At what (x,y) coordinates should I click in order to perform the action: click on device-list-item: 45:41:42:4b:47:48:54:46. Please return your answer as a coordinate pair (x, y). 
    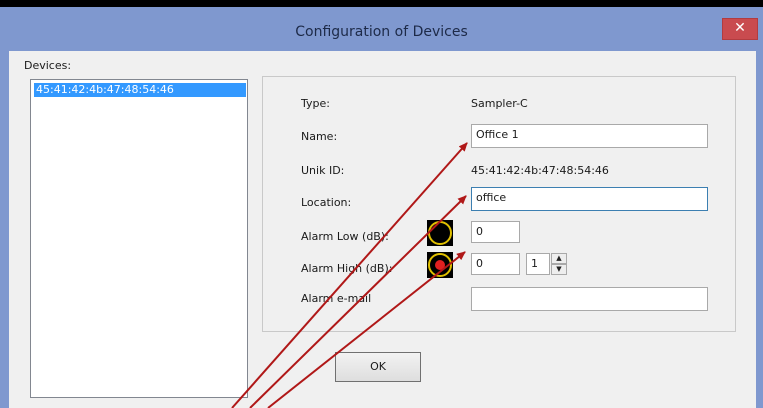
    Looking at the image, I should click on (140, 90).